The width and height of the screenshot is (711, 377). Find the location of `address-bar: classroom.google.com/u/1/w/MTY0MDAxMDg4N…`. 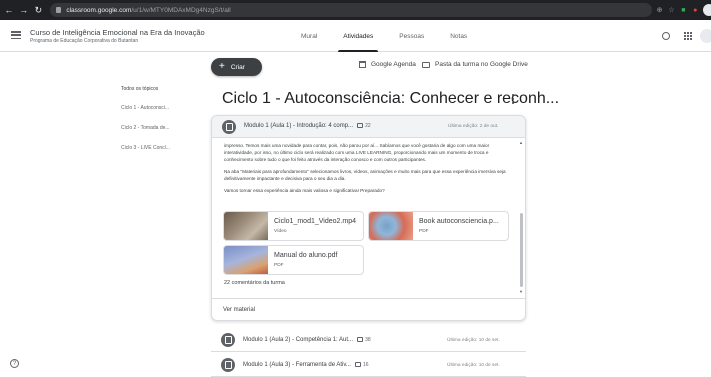

address-bar: classroom.google.com/u/1/w/MTY0MDAxMDg4N… is located at coordinates (351, 10).